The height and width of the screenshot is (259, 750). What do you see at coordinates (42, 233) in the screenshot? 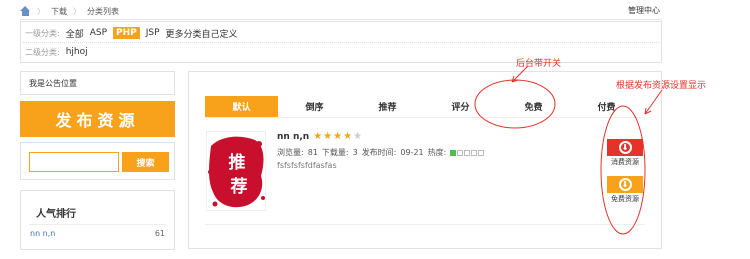
I see `popular-item-name: nn n,n` at bounding box center [42, 233].